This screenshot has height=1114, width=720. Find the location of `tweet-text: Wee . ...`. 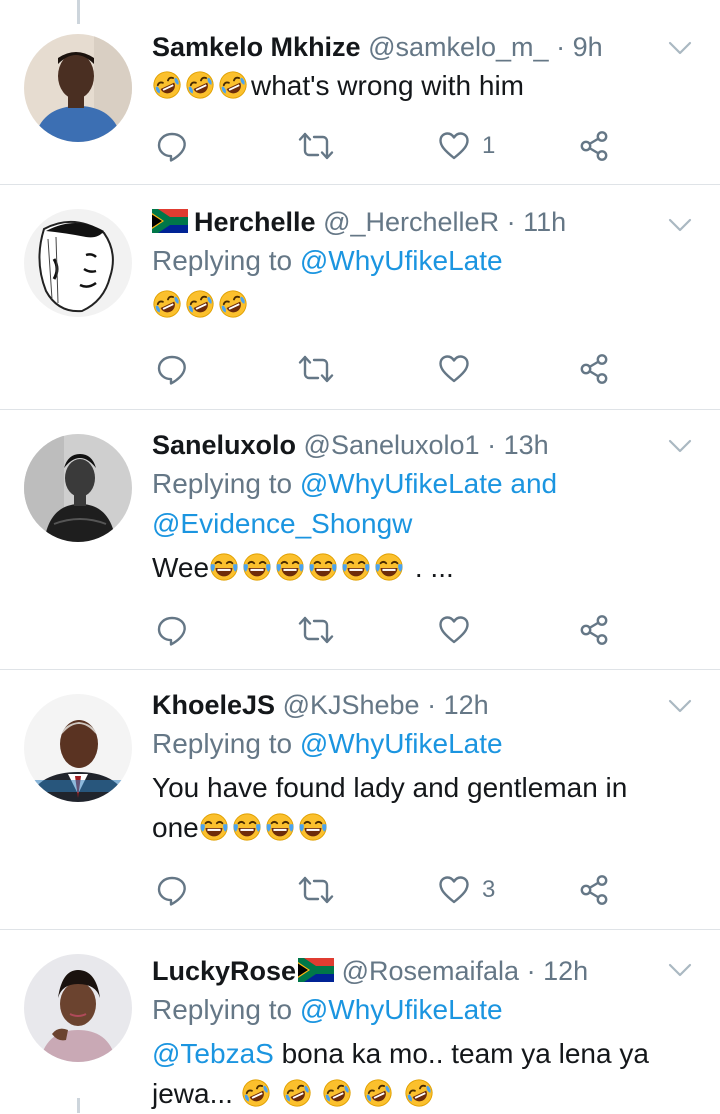

tweet-text: Wee . ... is located at coordinates (421, 568).